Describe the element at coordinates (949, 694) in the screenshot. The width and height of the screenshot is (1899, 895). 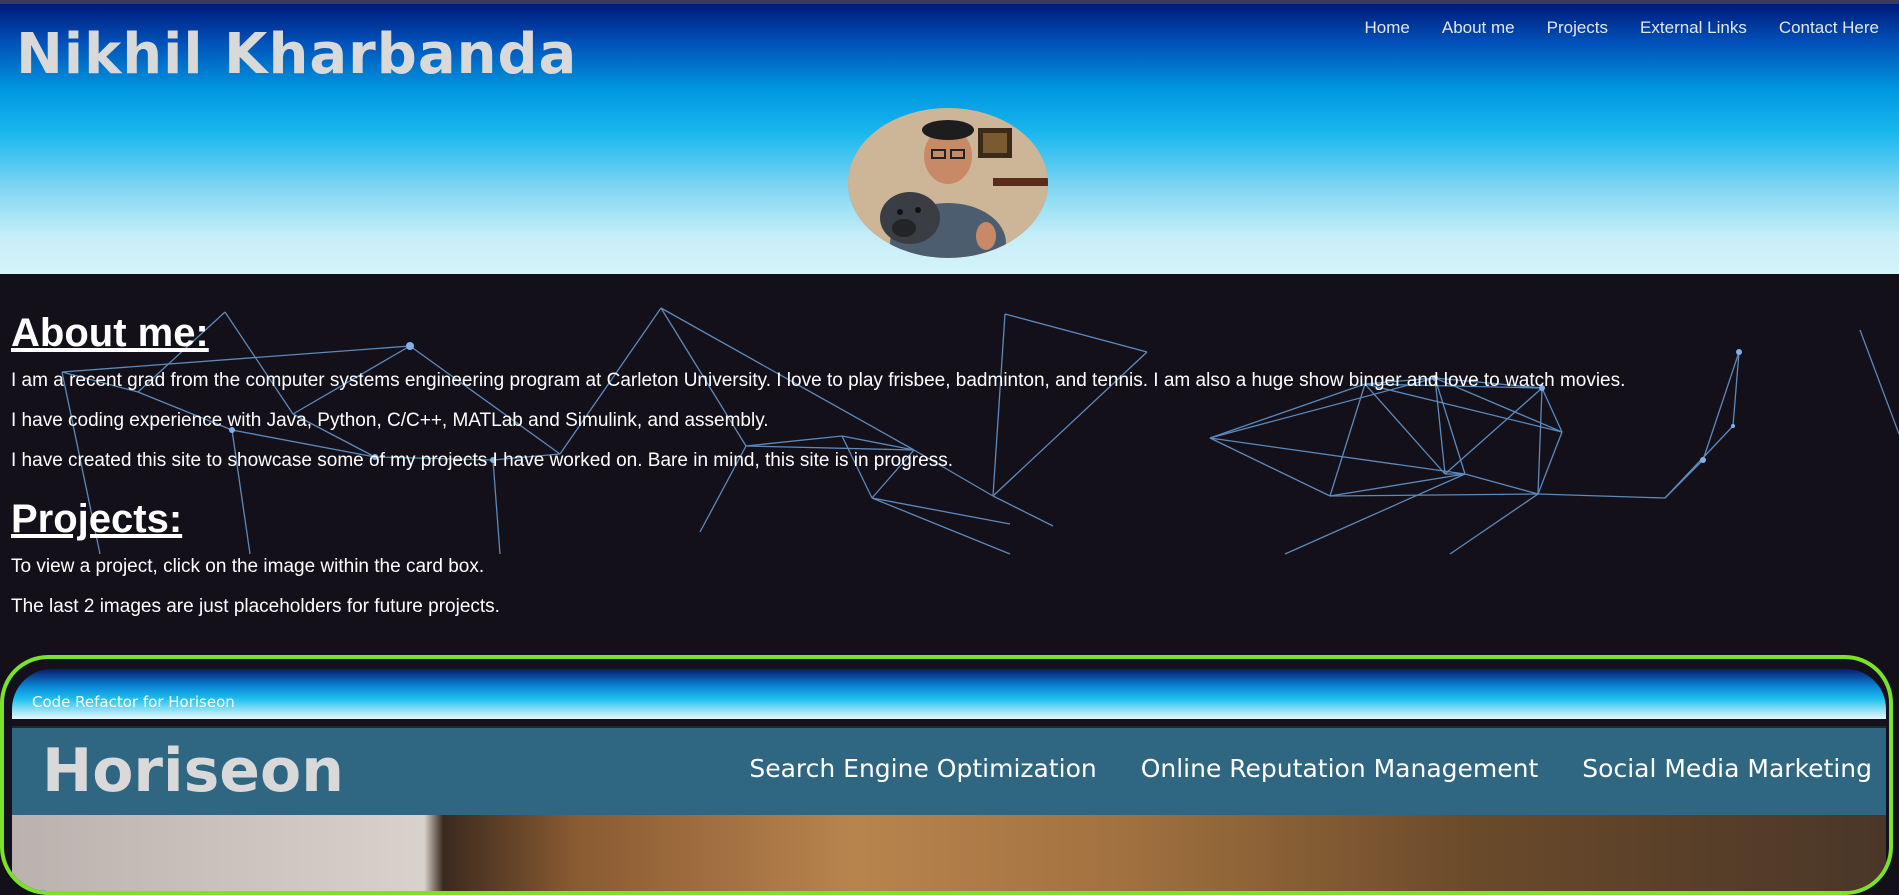
I see `card-header: Code Refactor for Horiseon` at that location.